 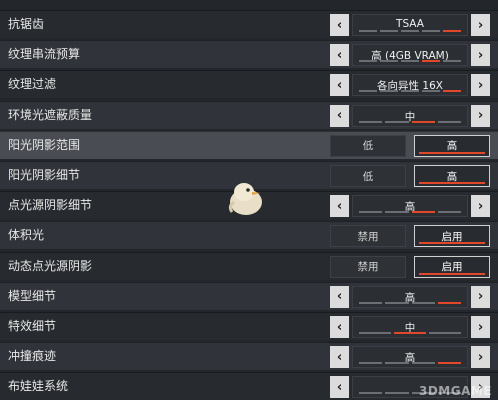 I want to click on option-selector: ‹ 高 (4GB VRAM) ›, so click(x=410, y=55).